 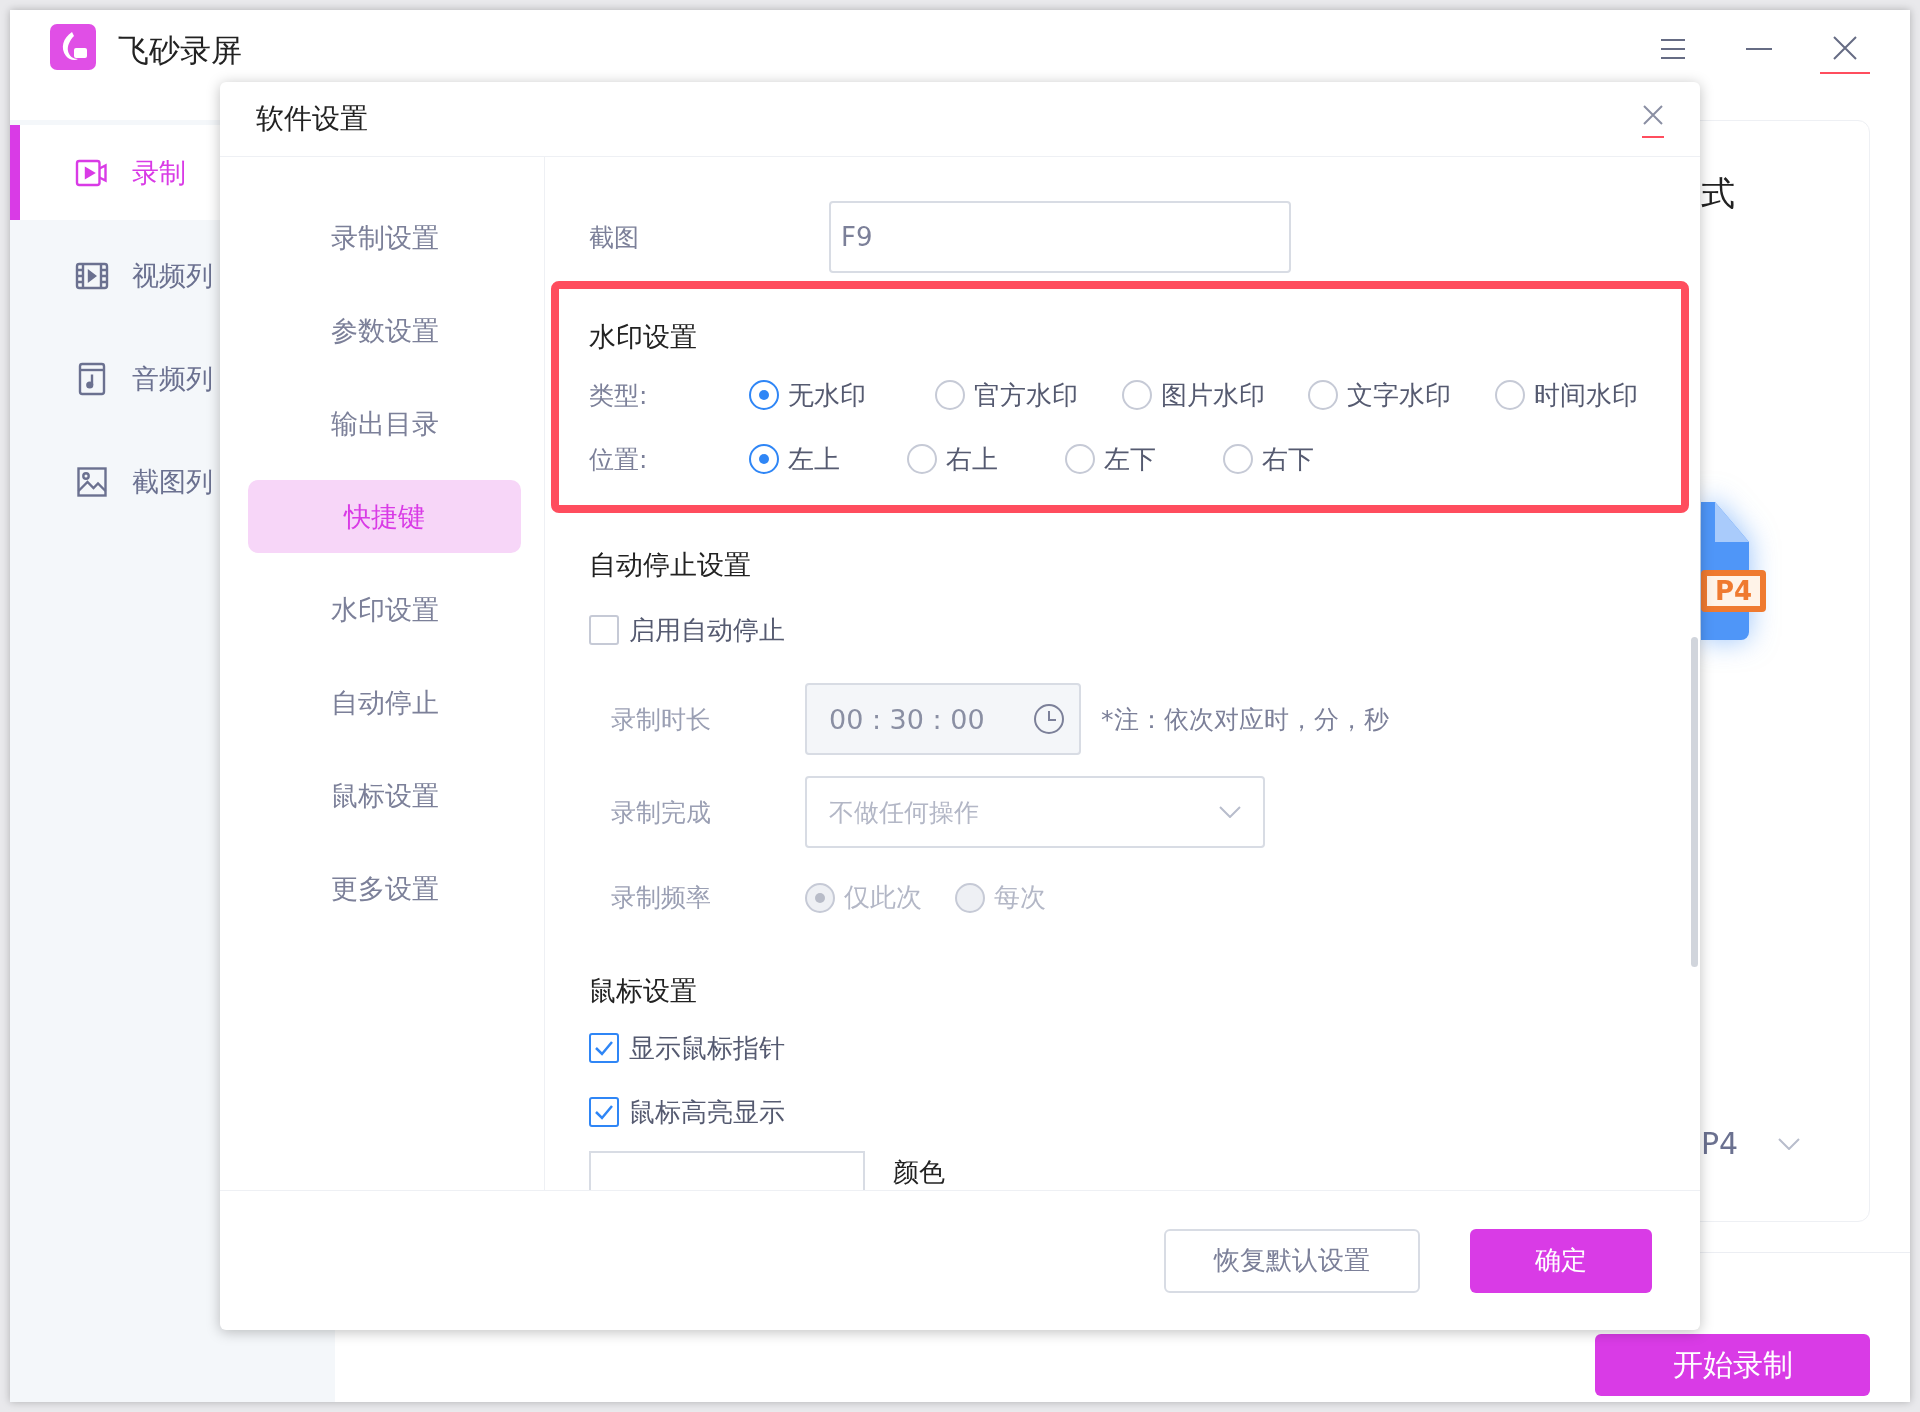 What do you see at coordinates (1718, 193) in the screenshot?
I see `card-title: 式` at bounding box center [1718, 193].